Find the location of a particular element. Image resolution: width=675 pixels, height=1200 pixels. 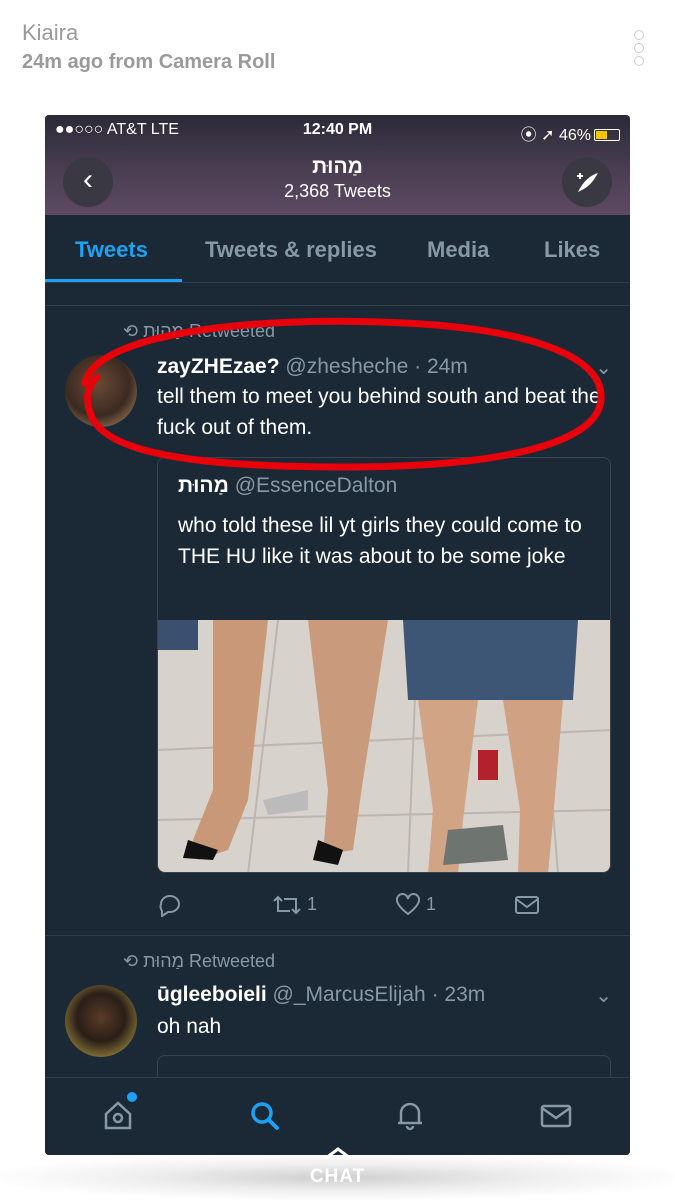

snap-menu-icon is located at coordinates (639, 50).